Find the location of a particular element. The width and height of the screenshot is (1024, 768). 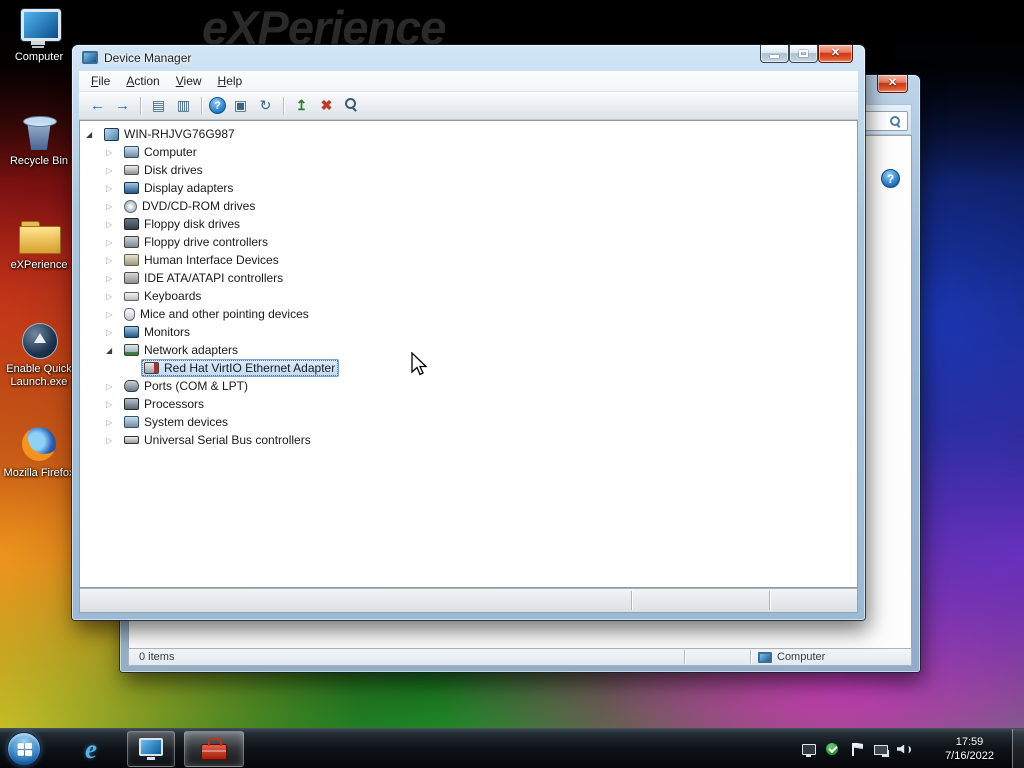

menu-file: File is located at coordinates (100, 81).